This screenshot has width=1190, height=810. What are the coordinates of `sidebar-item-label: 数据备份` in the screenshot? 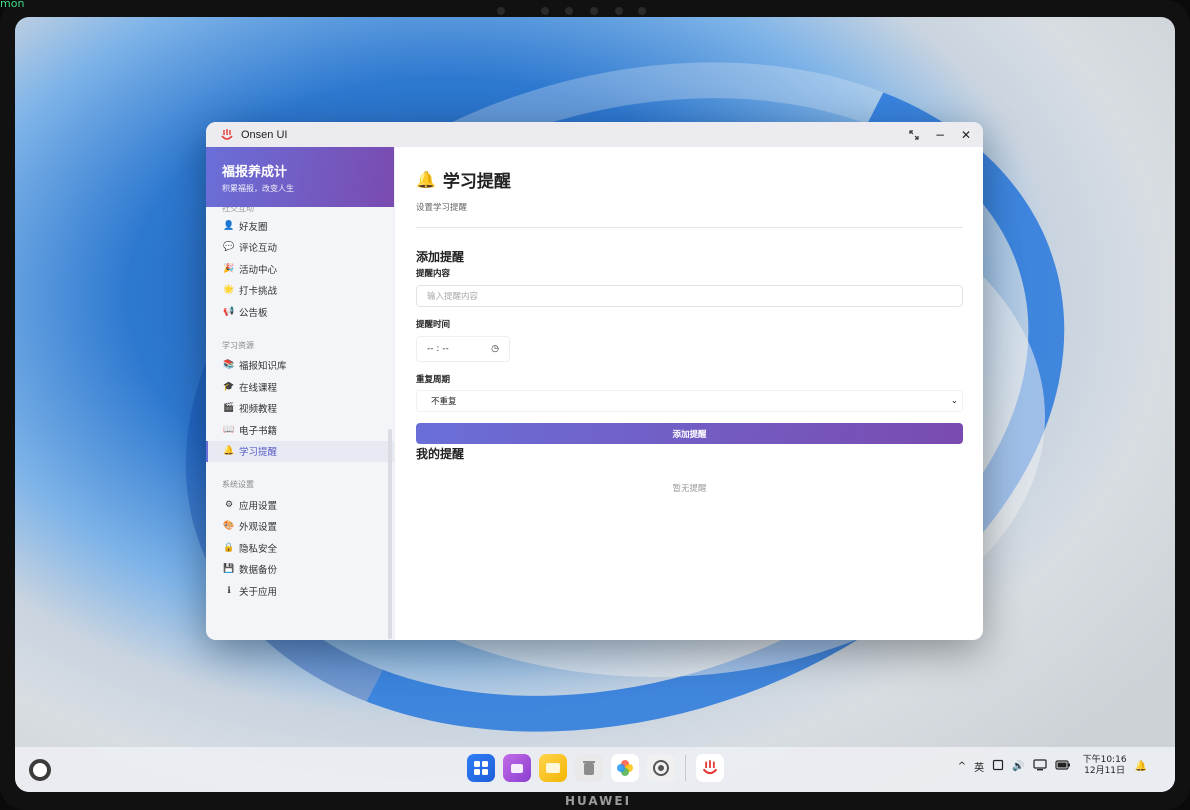 It's located at (258, 571).